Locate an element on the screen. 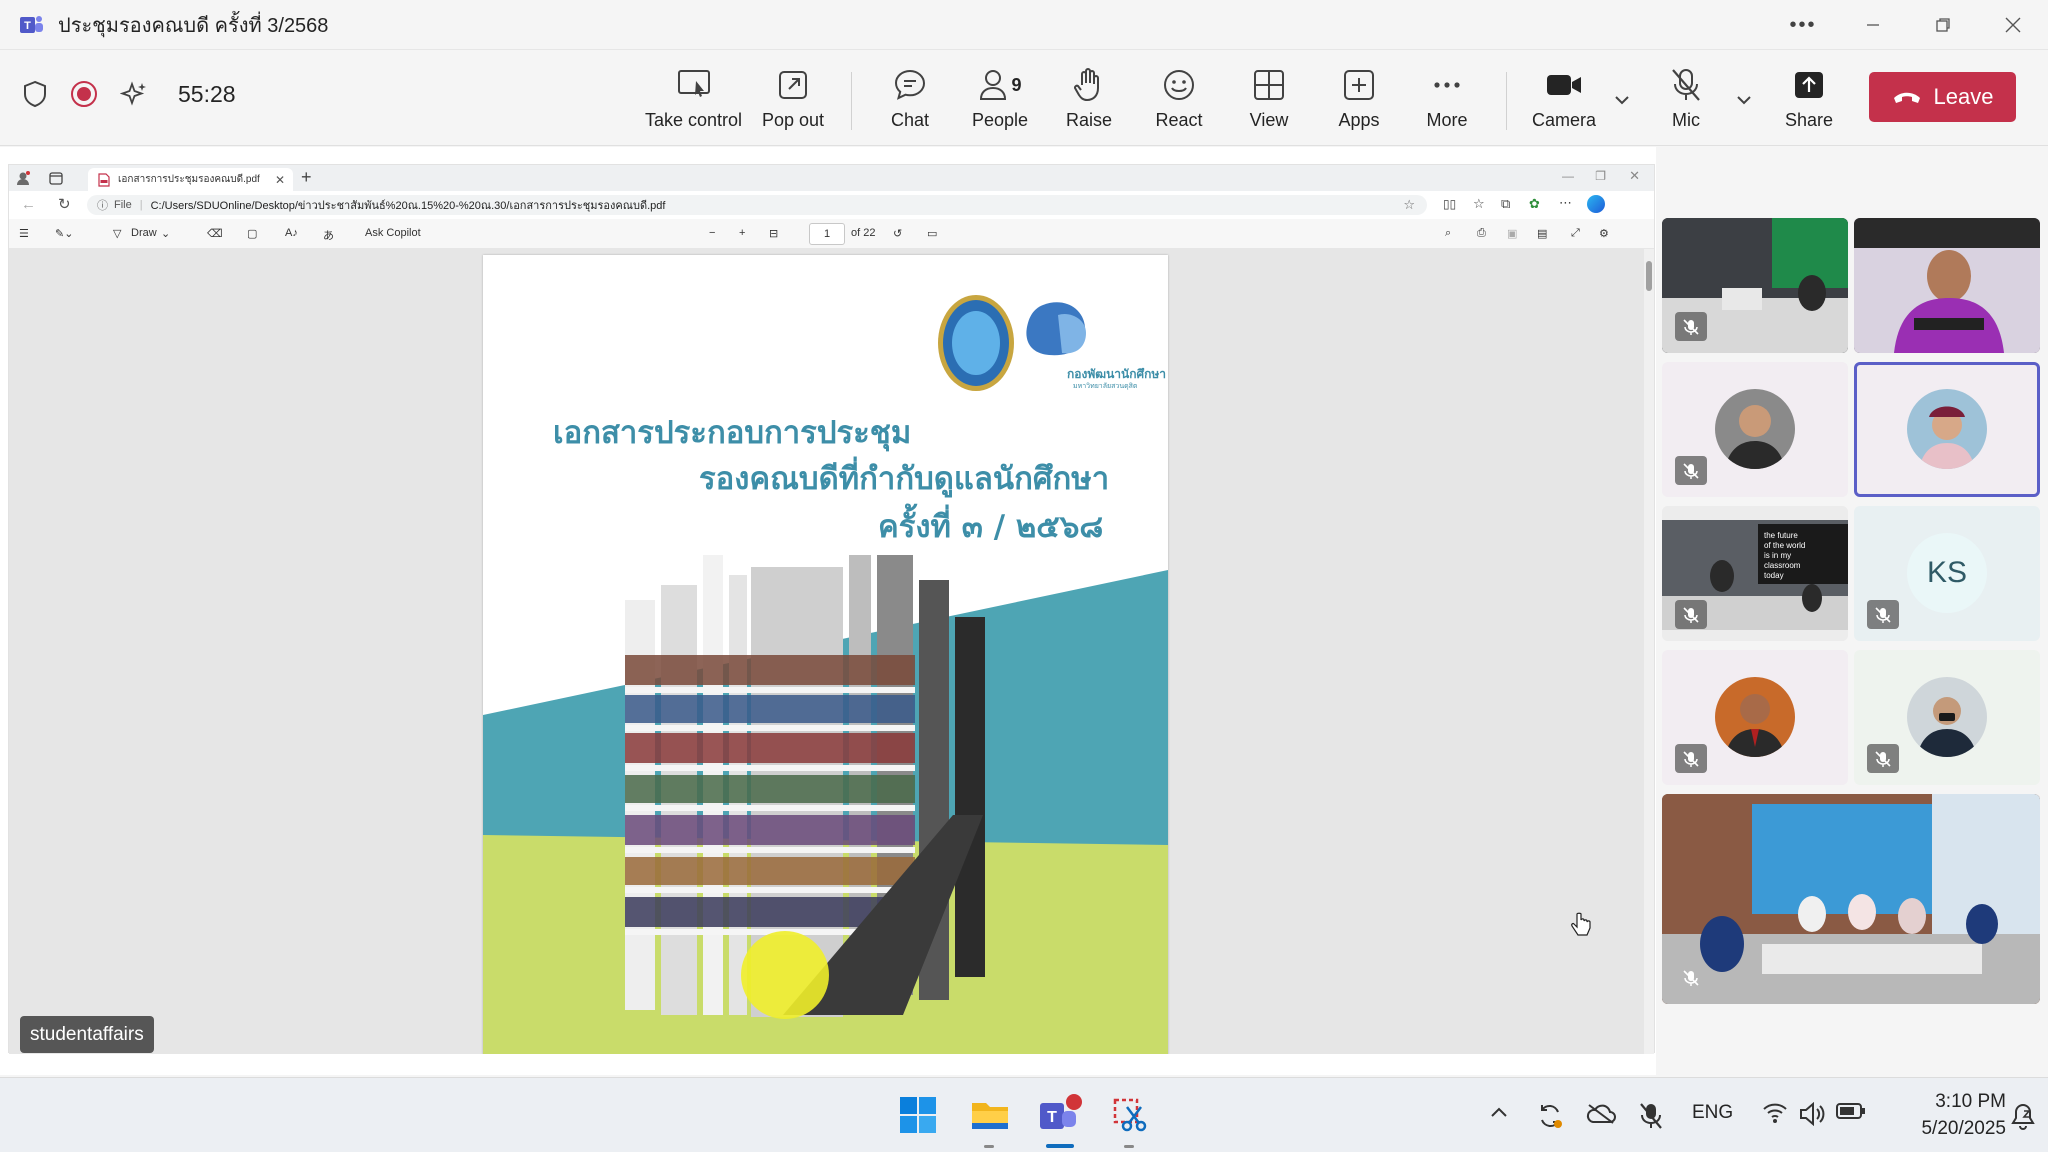 The image size is (2048, 1152). more-button: More is located at coordinates (1447, 101).